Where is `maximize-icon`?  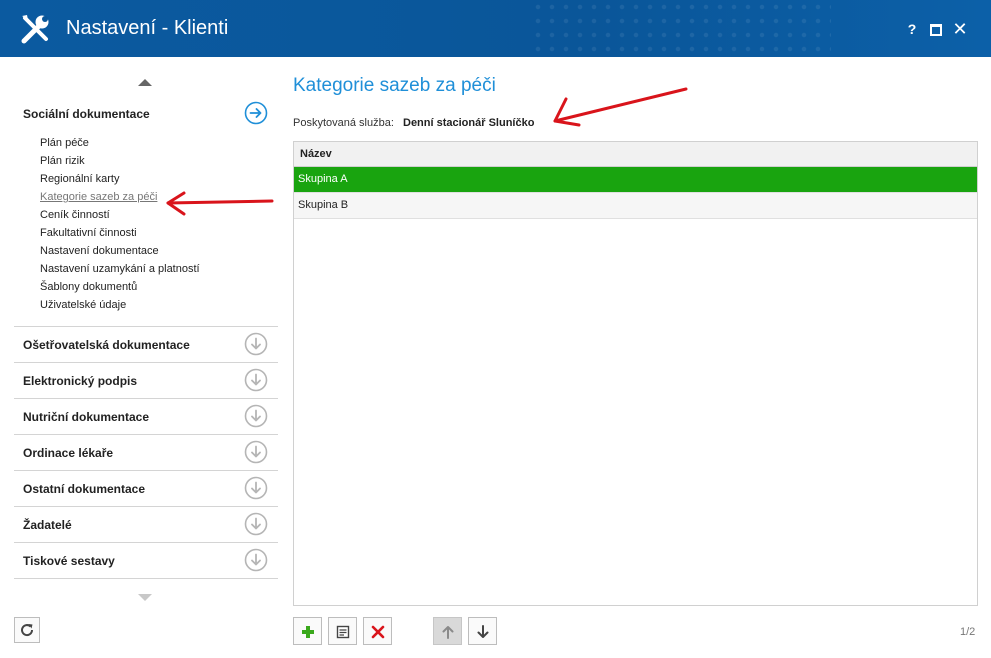
maximize-icon is located at coordinates (936, 30).